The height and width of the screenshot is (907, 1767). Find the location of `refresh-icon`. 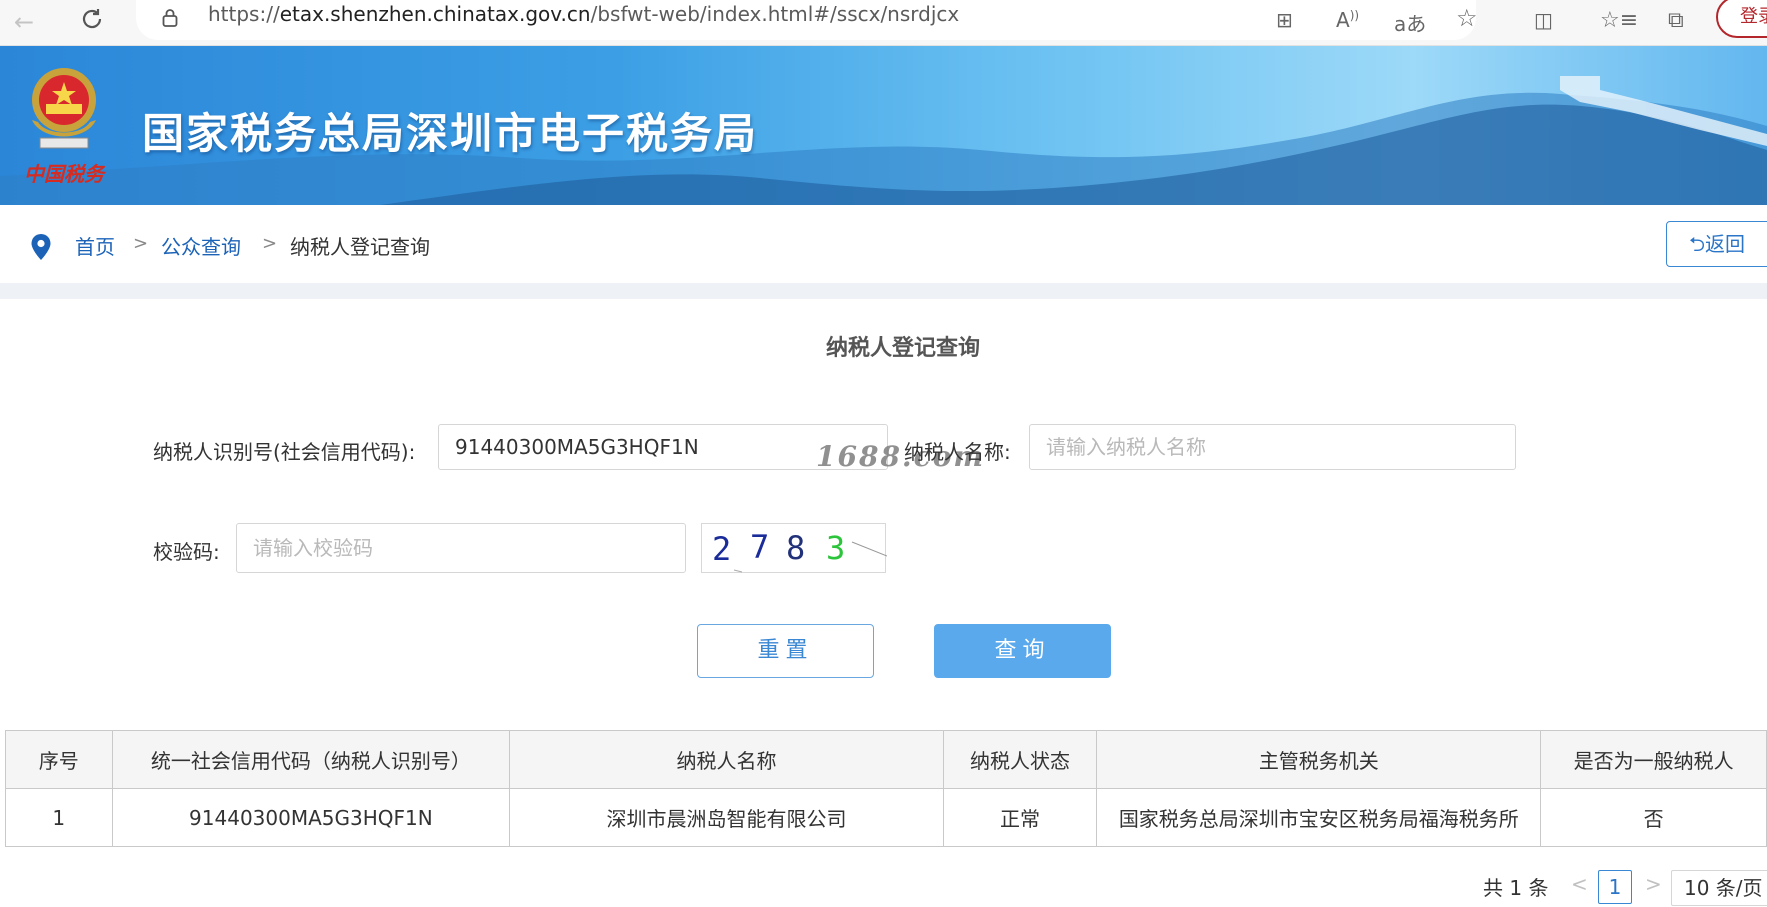

refresh-icon is located at coordinates (92, 22).